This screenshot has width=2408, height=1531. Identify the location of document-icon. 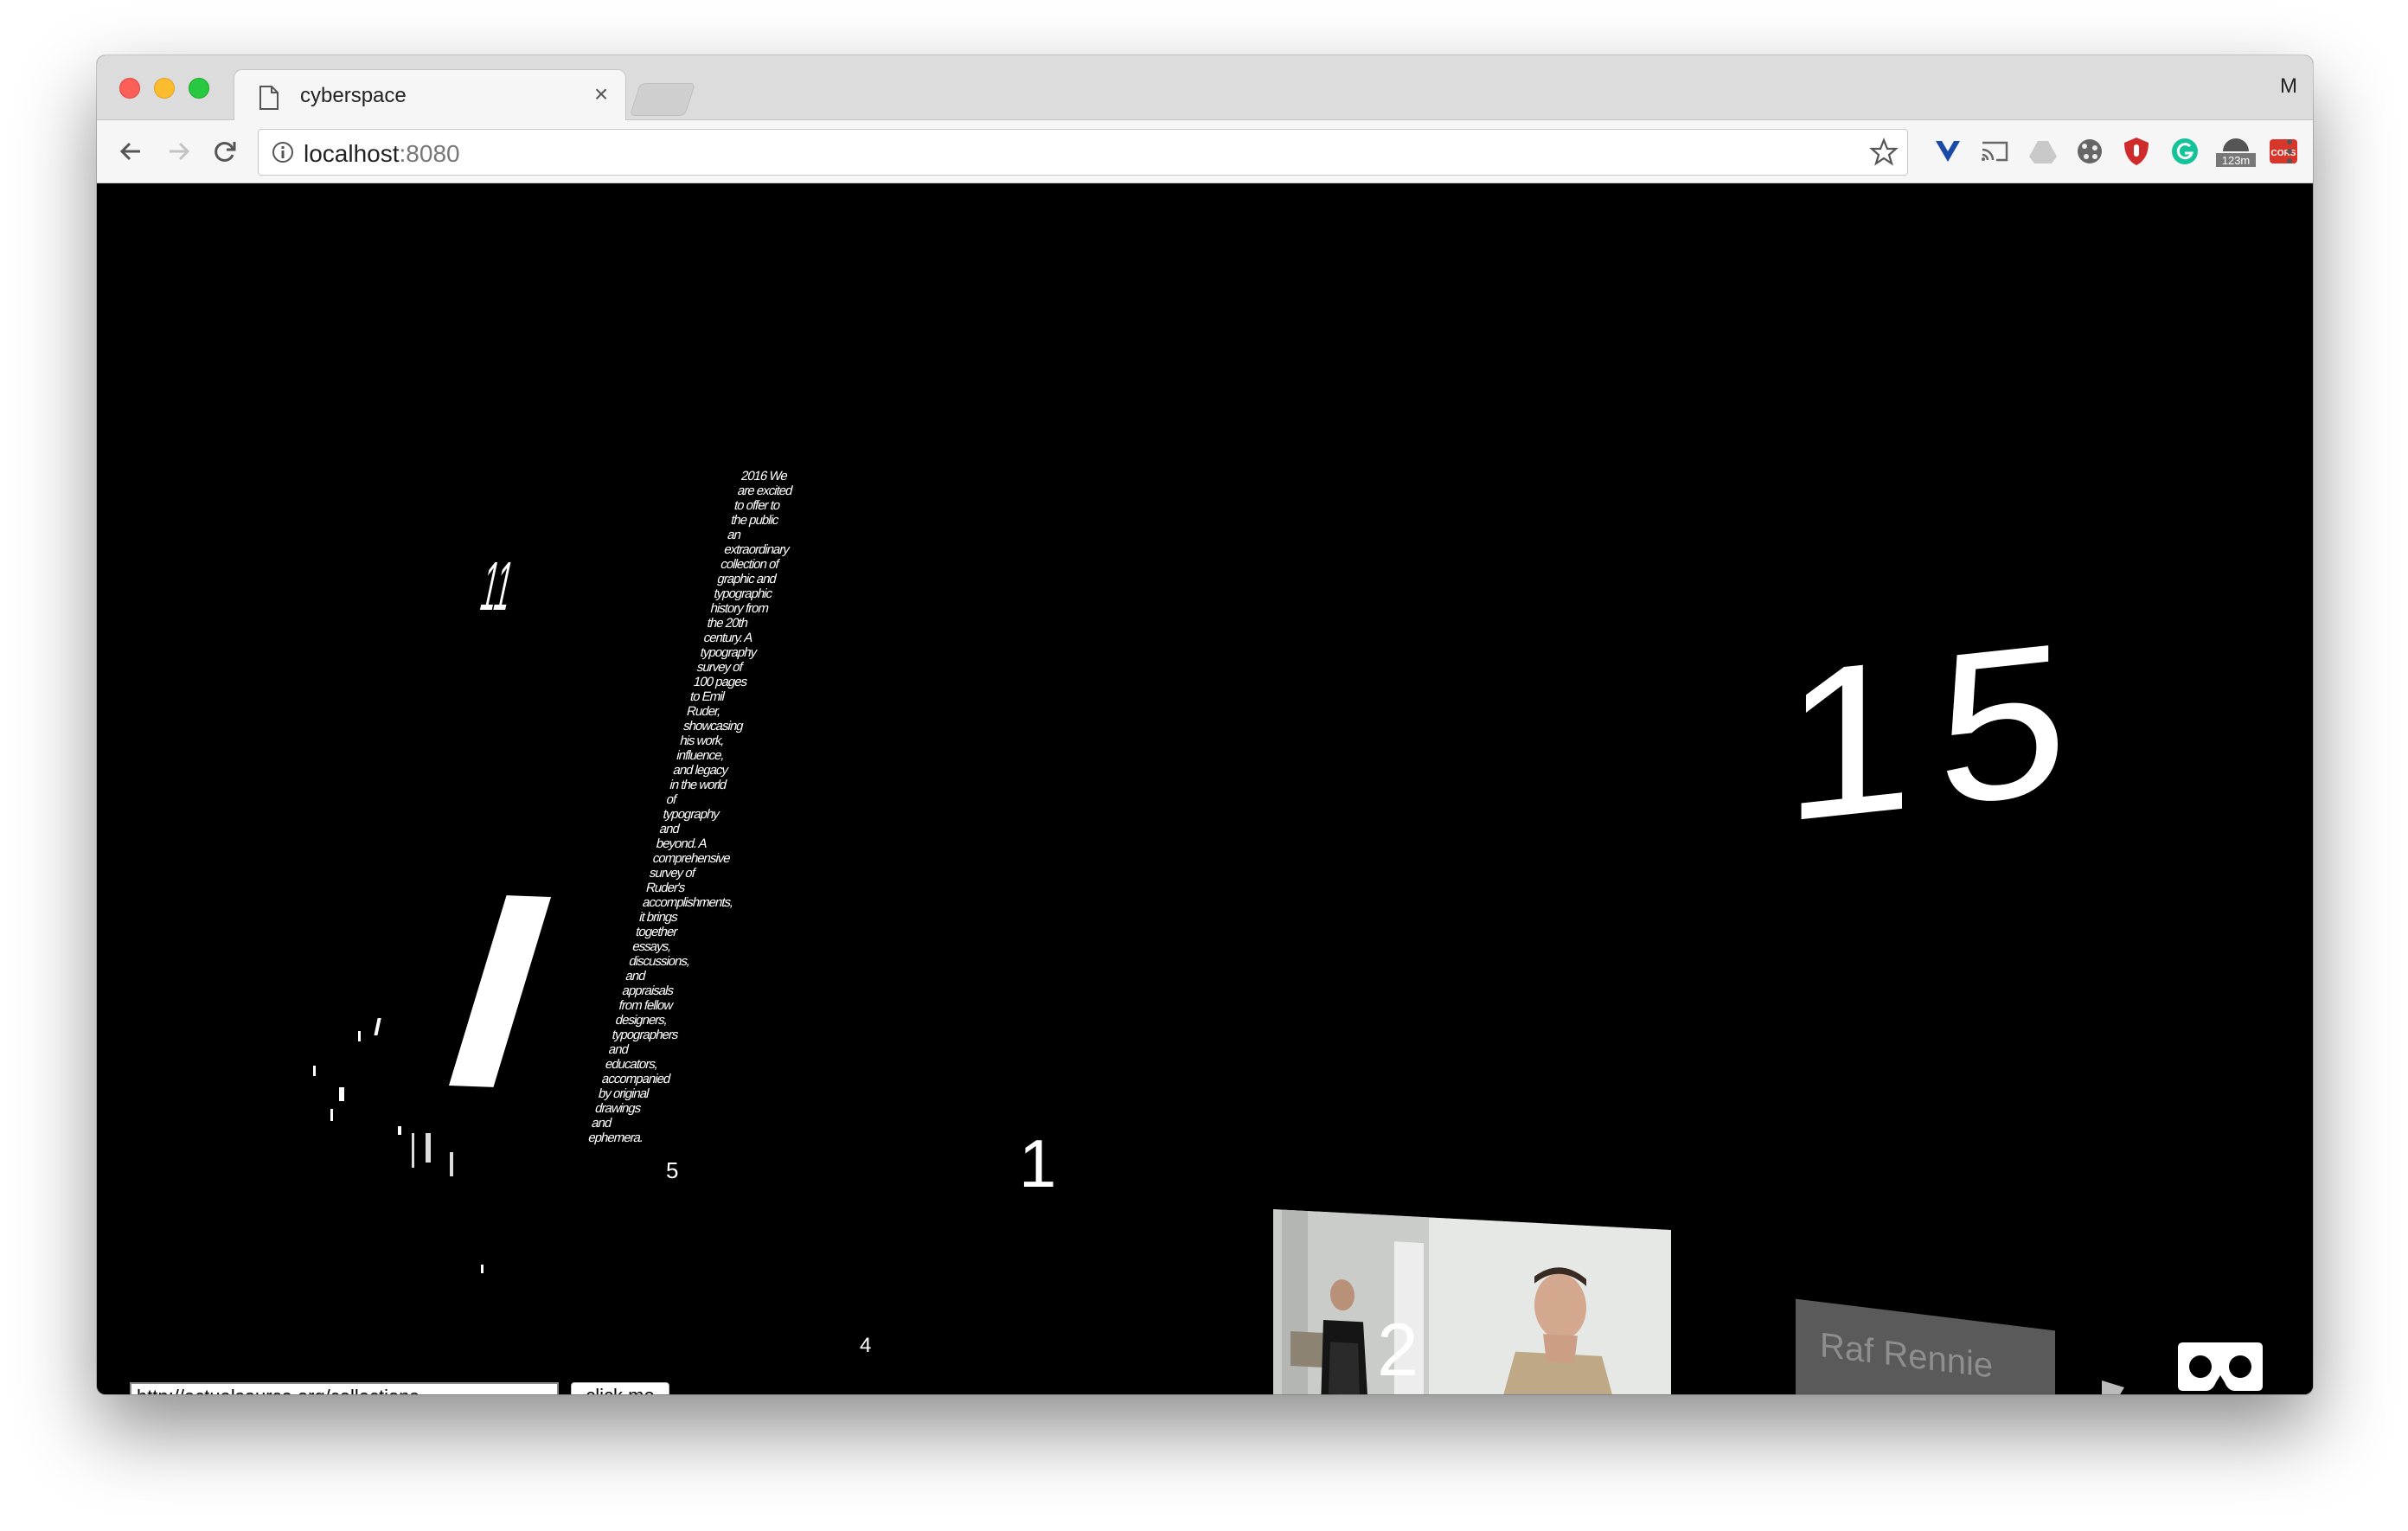
(269, 98).